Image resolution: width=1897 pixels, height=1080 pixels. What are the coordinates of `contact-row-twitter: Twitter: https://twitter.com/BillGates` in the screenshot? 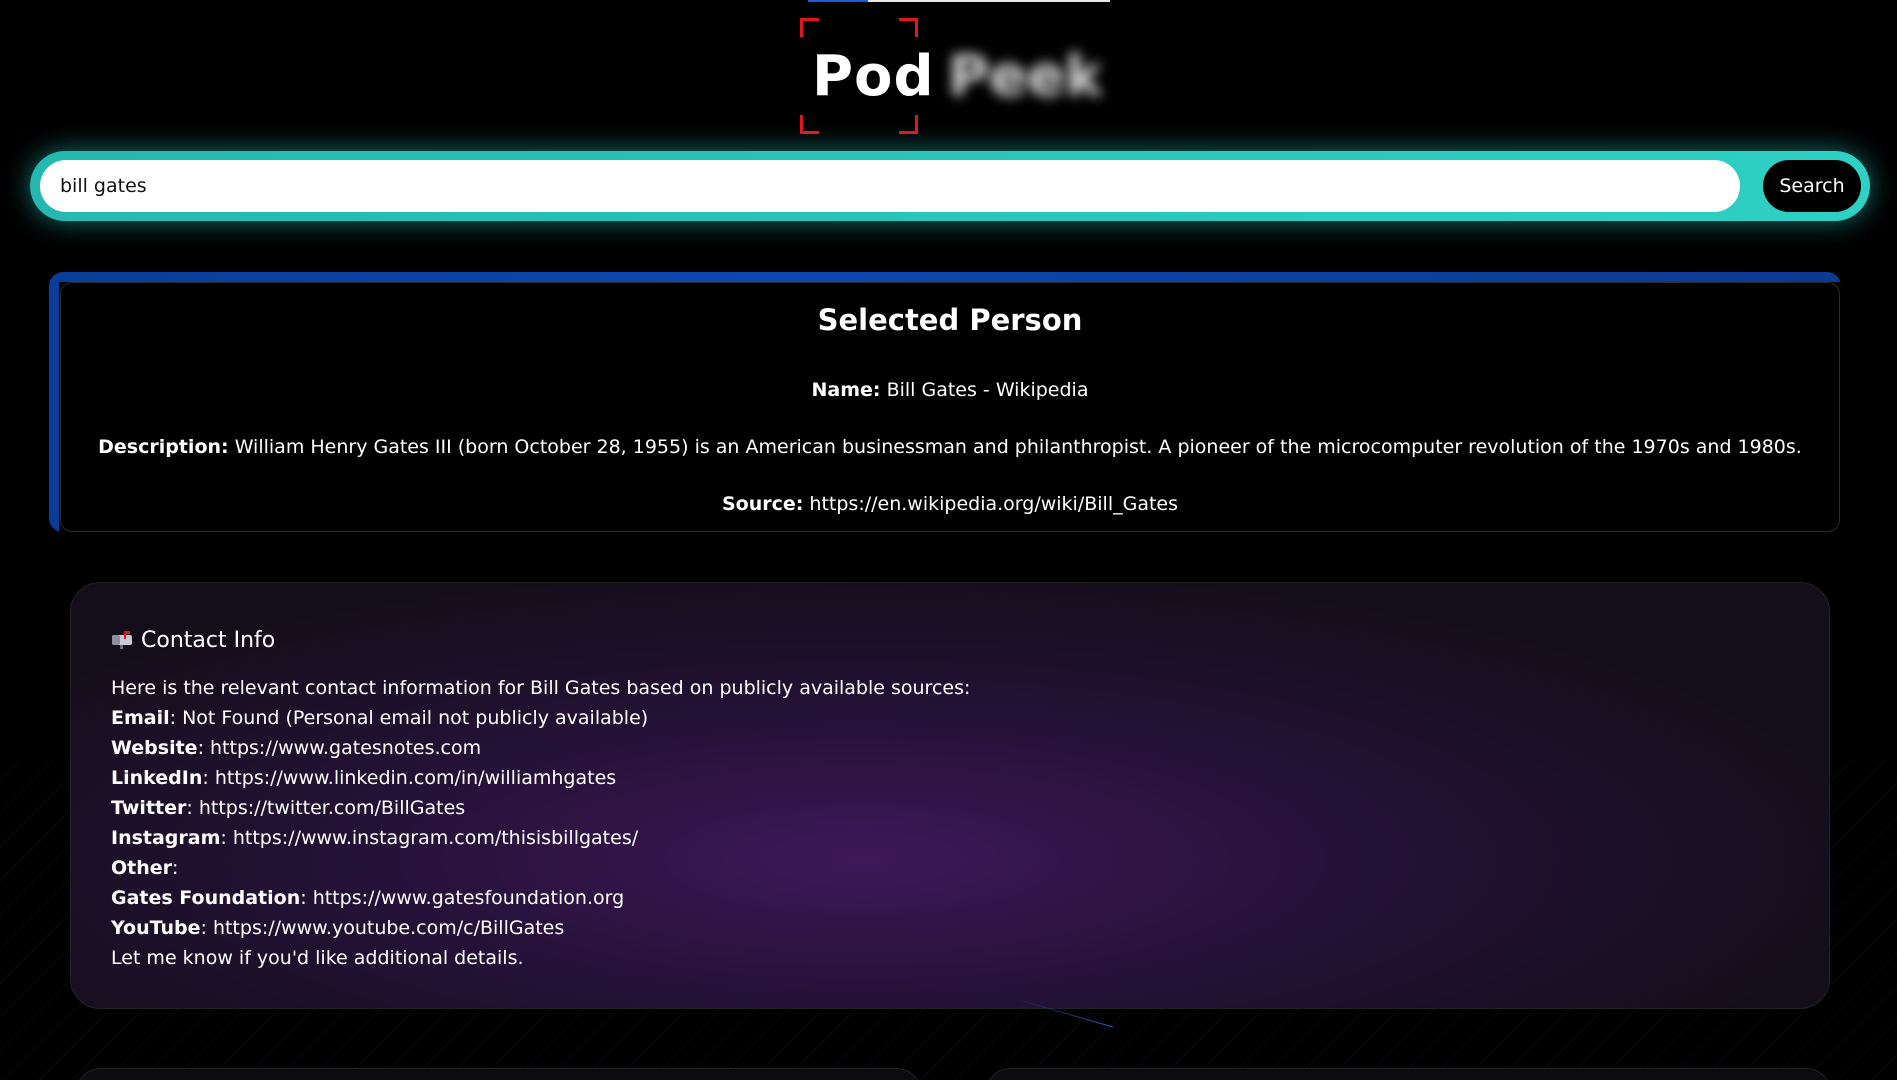 It's located at (288, 808).